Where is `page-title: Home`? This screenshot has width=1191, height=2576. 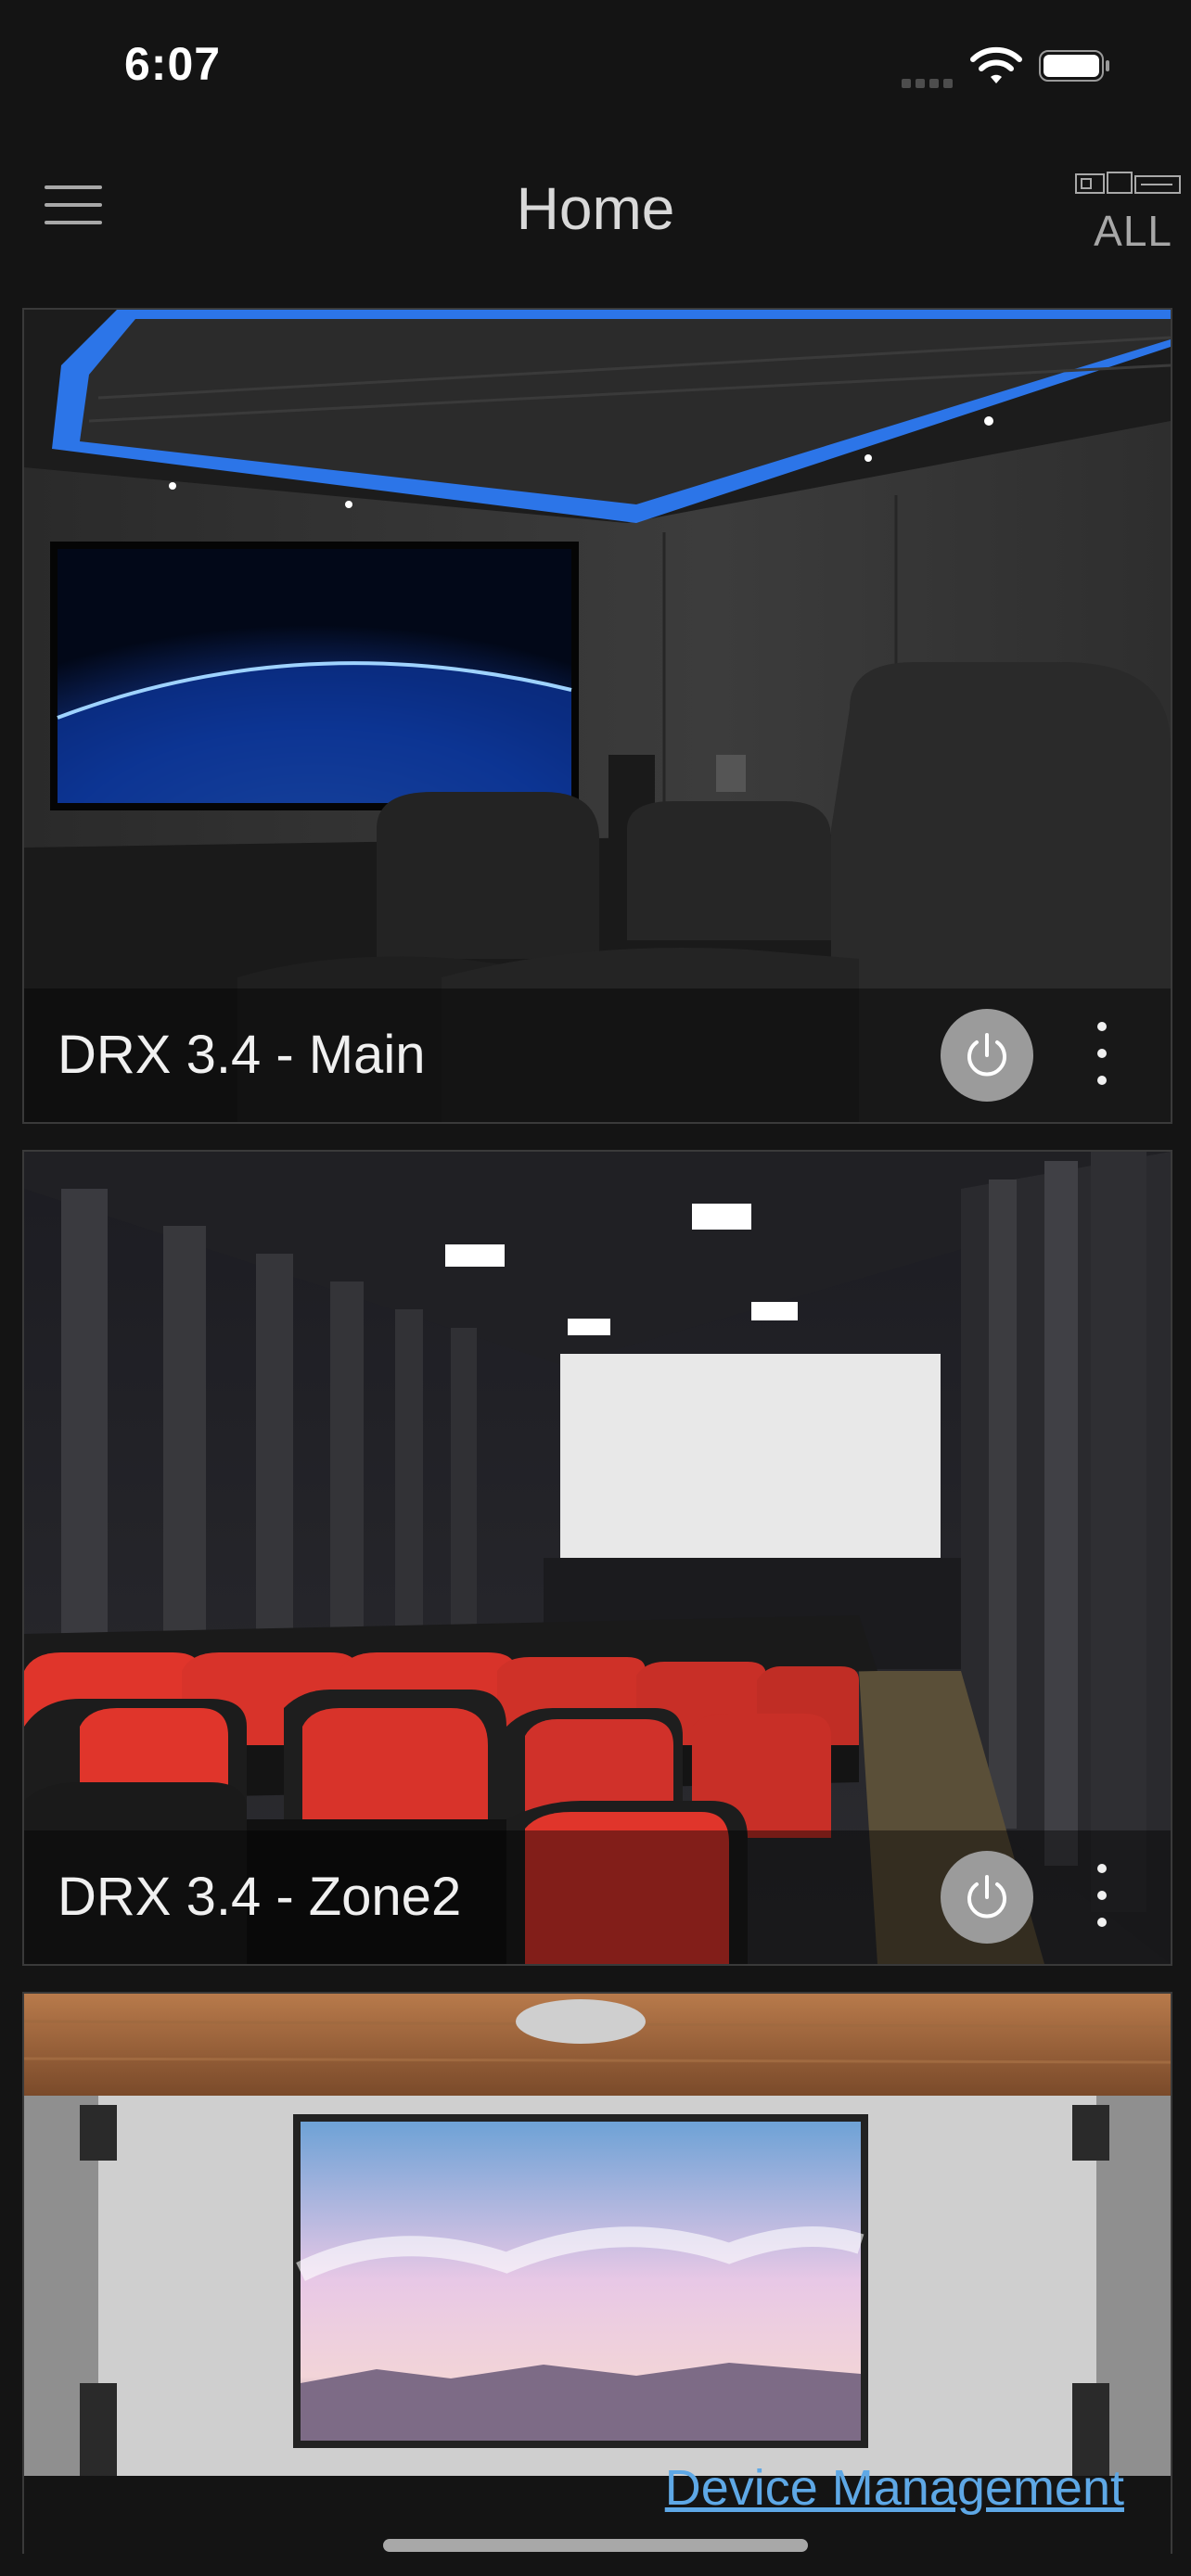
page-title: Home is located at coordinates (595, 208).